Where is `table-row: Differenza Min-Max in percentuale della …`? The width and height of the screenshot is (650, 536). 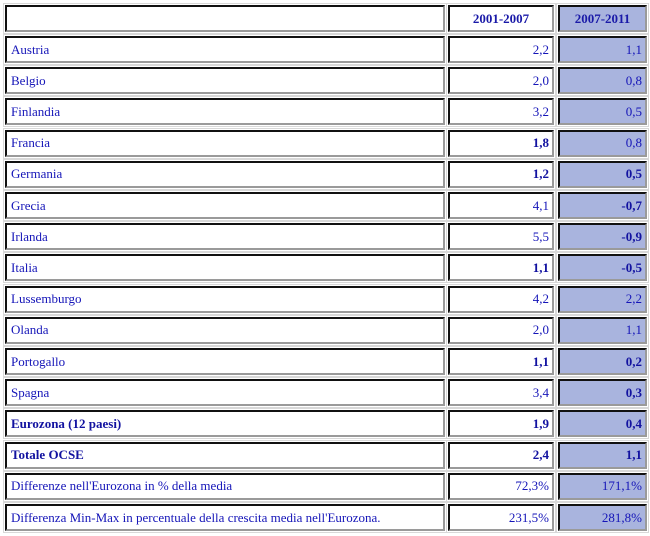
table-row: Differenza Min-Max in percentuale della … is located at coordinates (325, 517).